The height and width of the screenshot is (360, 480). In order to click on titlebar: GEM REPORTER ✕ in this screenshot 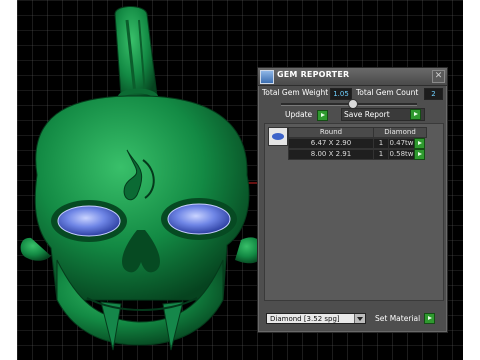, I will do `click(352, 77)`.